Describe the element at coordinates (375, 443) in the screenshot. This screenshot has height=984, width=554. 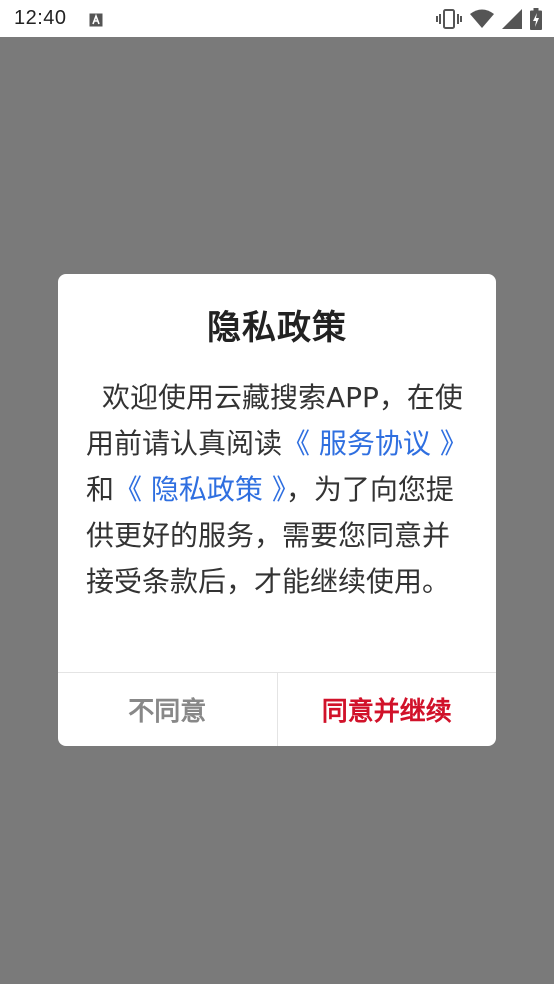
I see `service-agreement-link: 《 服务协议 》` at that location.